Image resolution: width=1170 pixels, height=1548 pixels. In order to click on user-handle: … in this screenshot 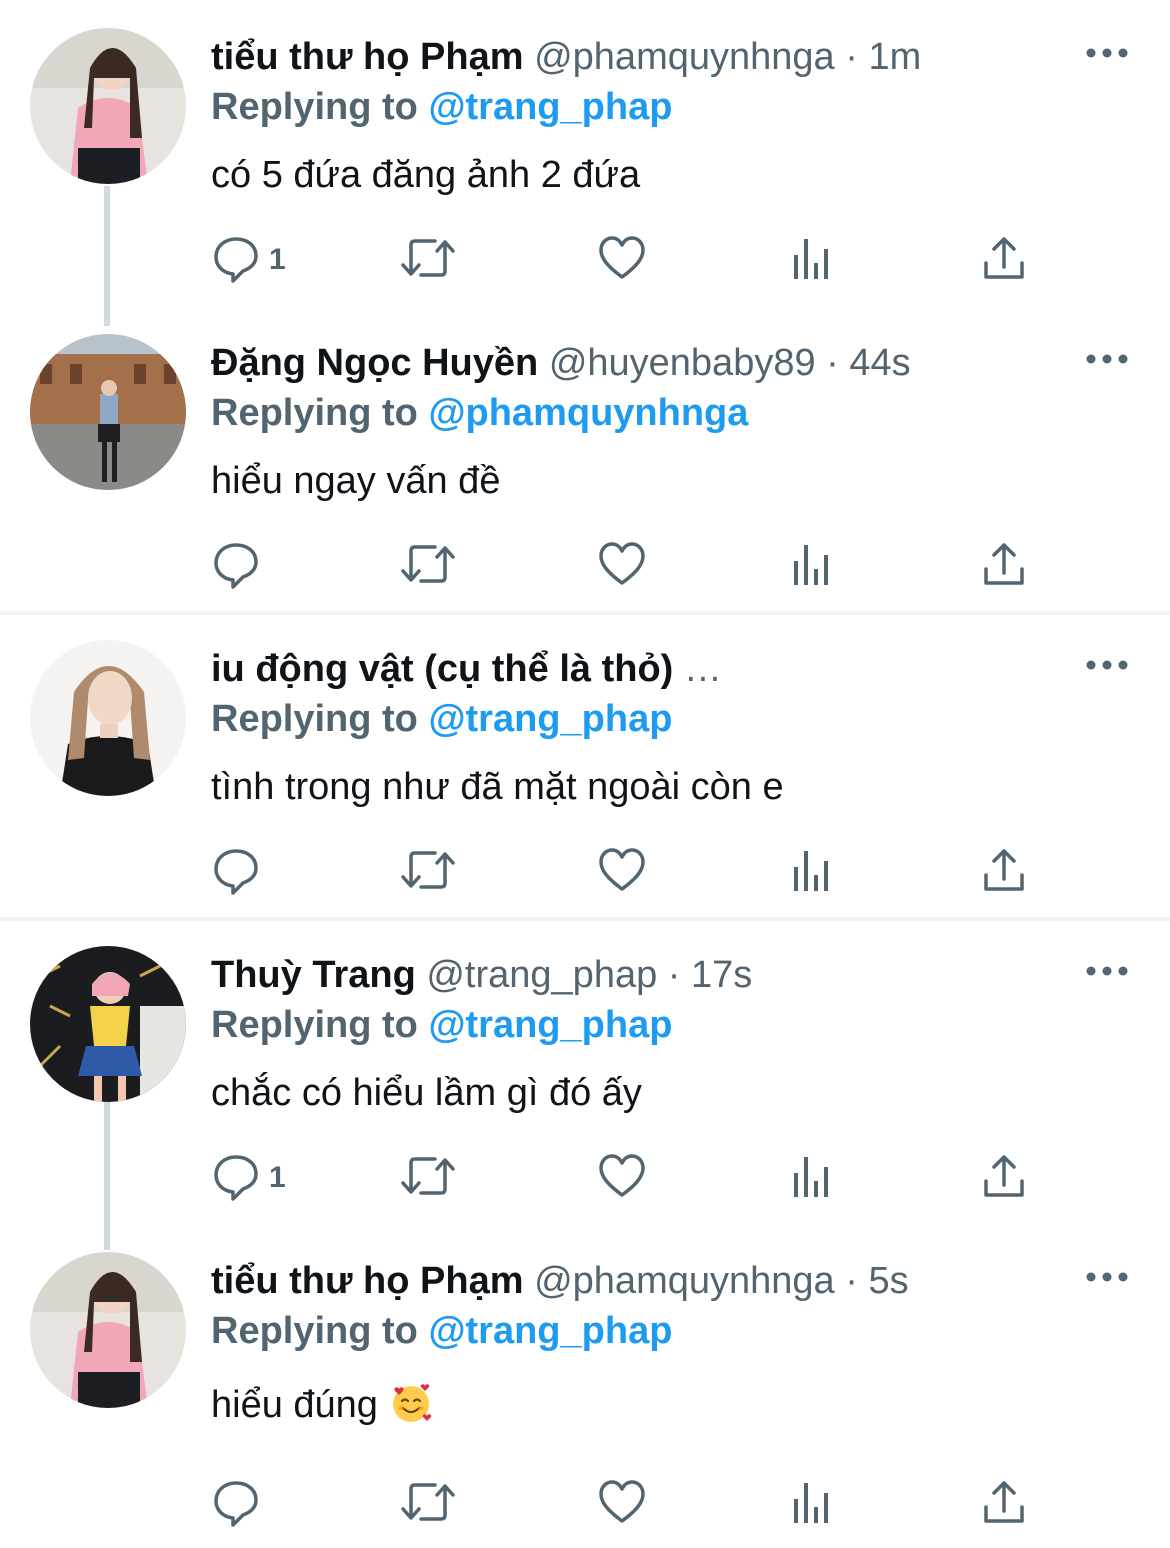, I will do `click(703, 669)`.